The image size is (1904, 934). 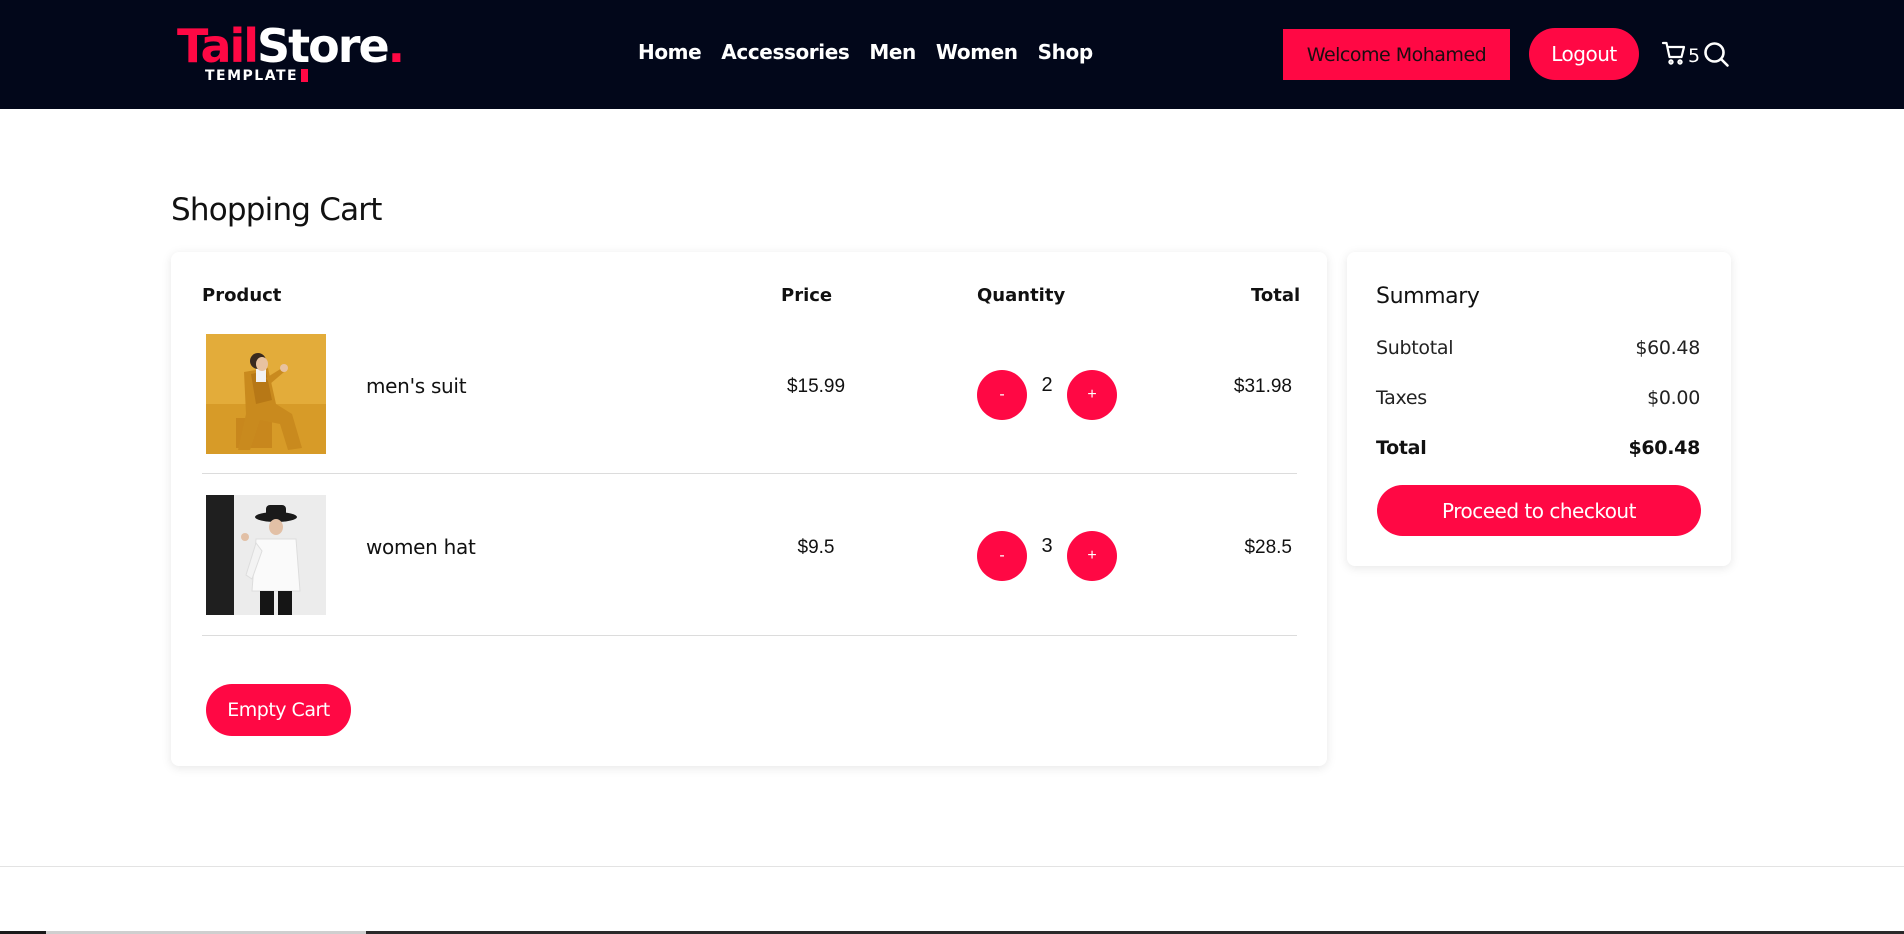 I want to click on footer-divider, so click(x=952, y=866).